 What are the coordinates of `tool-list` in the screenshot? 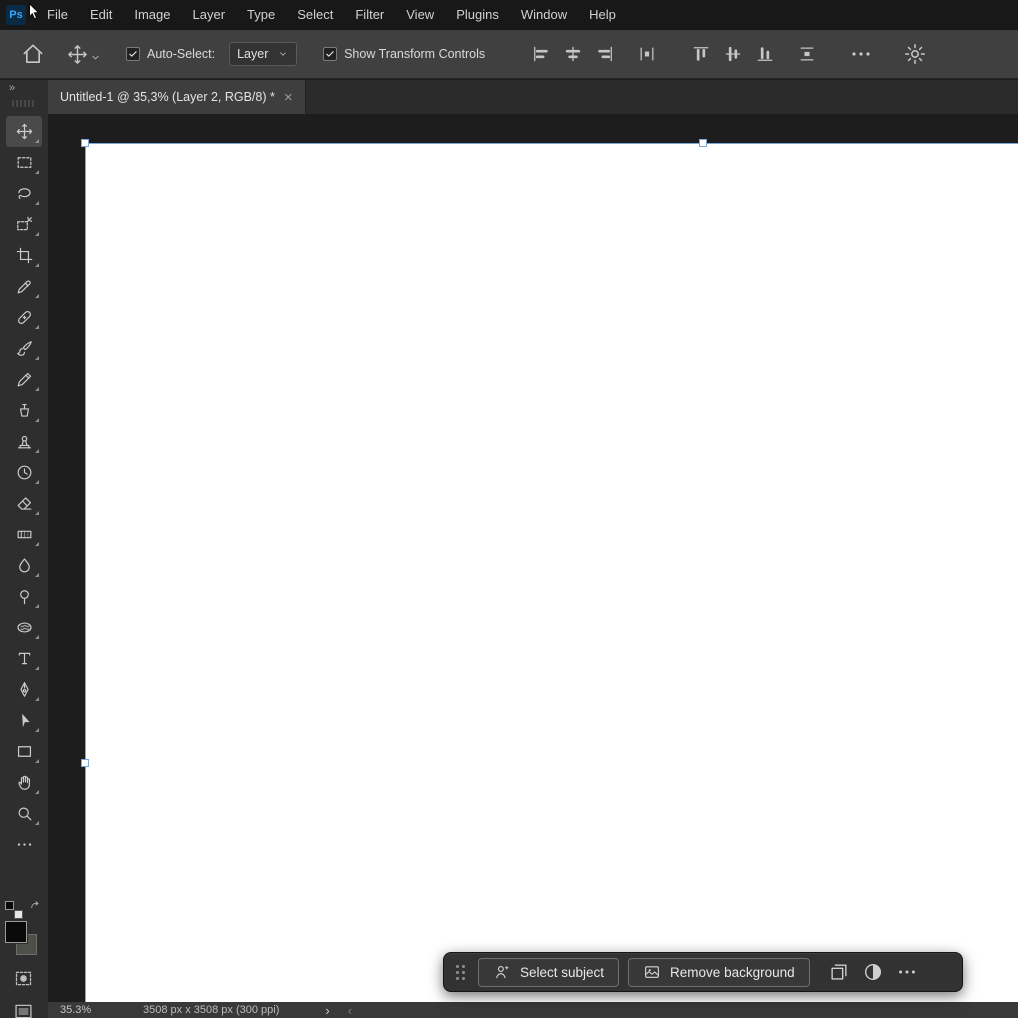 It's located at (24, 488).